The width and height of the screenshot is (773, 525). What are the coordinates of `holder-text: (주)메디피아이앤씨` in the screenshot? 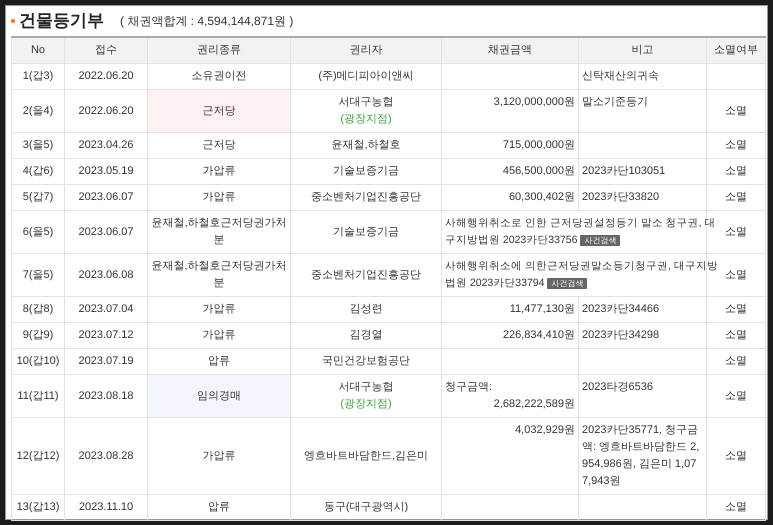 It's located at (366, 76).